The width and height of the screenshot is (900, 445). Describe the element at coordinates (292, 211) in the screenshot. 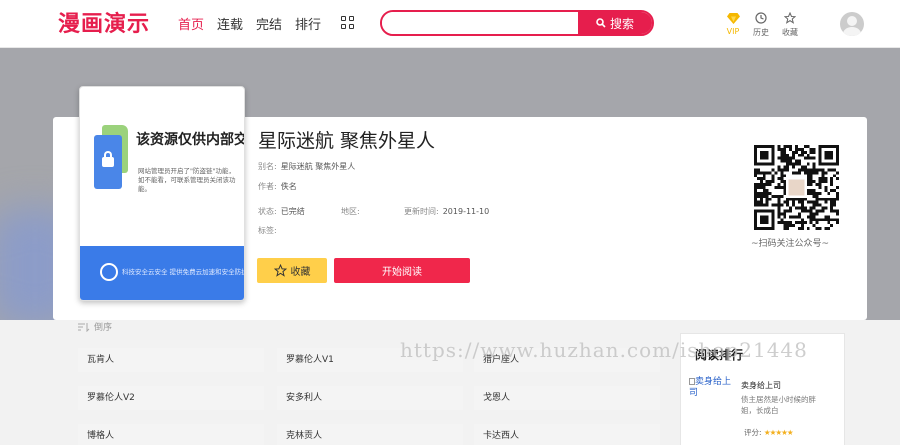

I see `status-value: 已完结` at that location.